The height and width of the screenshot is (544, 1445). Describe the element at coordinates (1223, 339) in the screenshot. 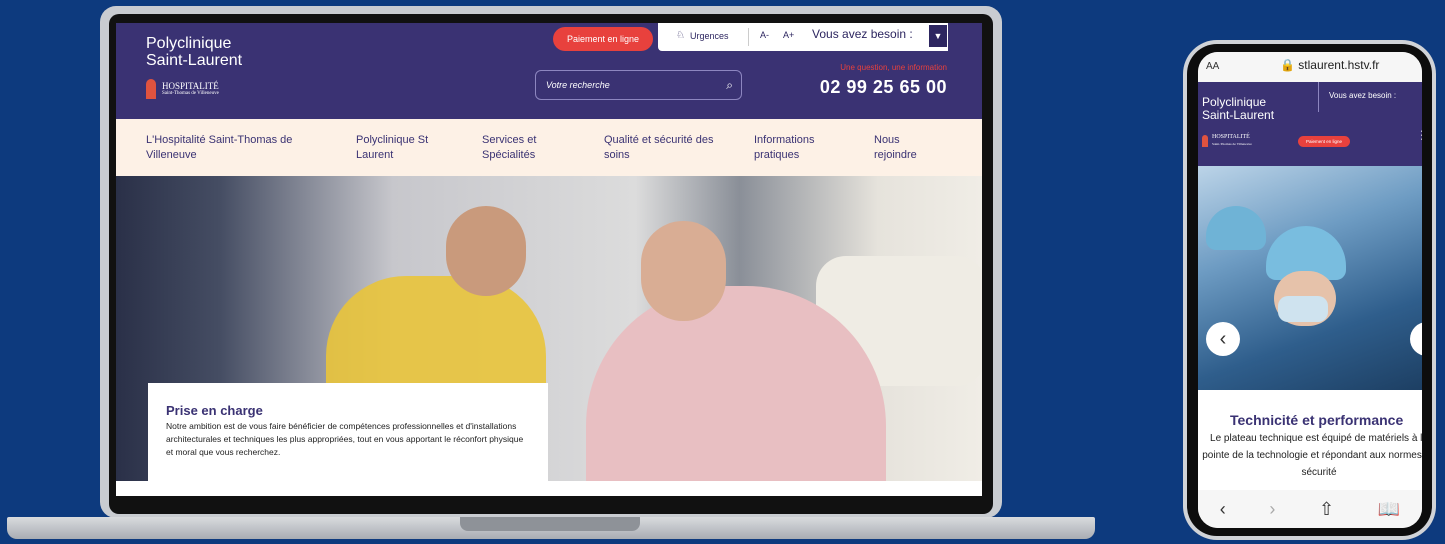

I see `carousel-prev-icon: ‹` at that location.